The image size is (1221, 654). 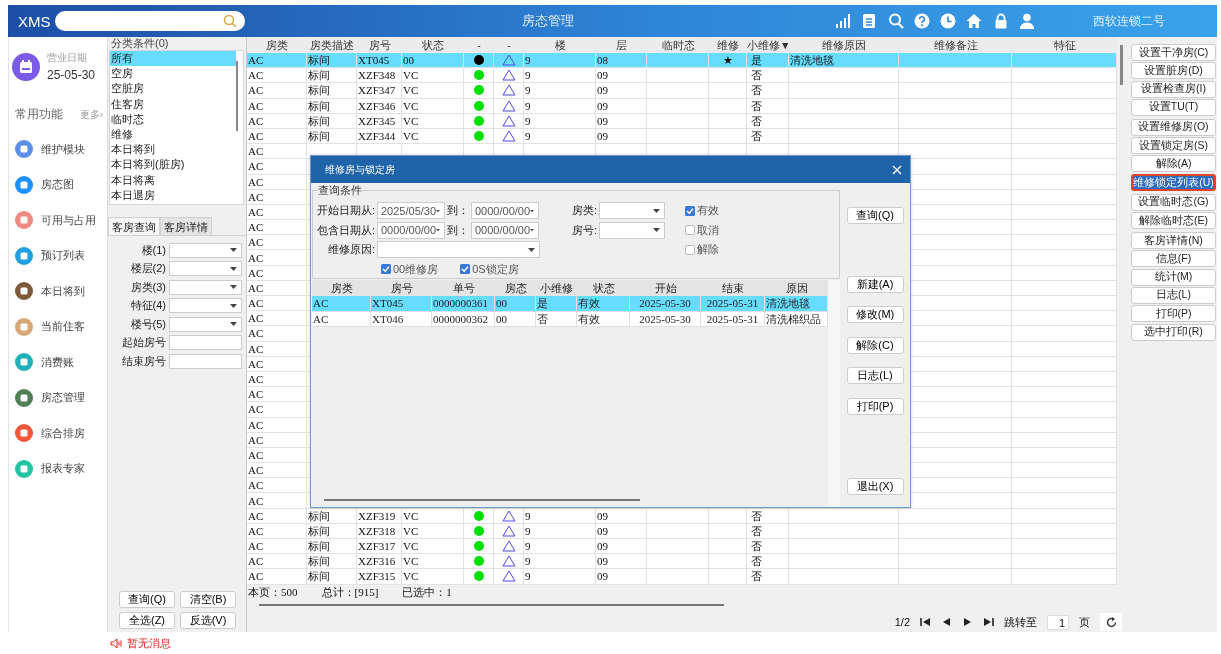 What do you see at coordinates (875, 284) in the screenshot?
I see `button: 新建(A)` at bounding box center [875, 284].